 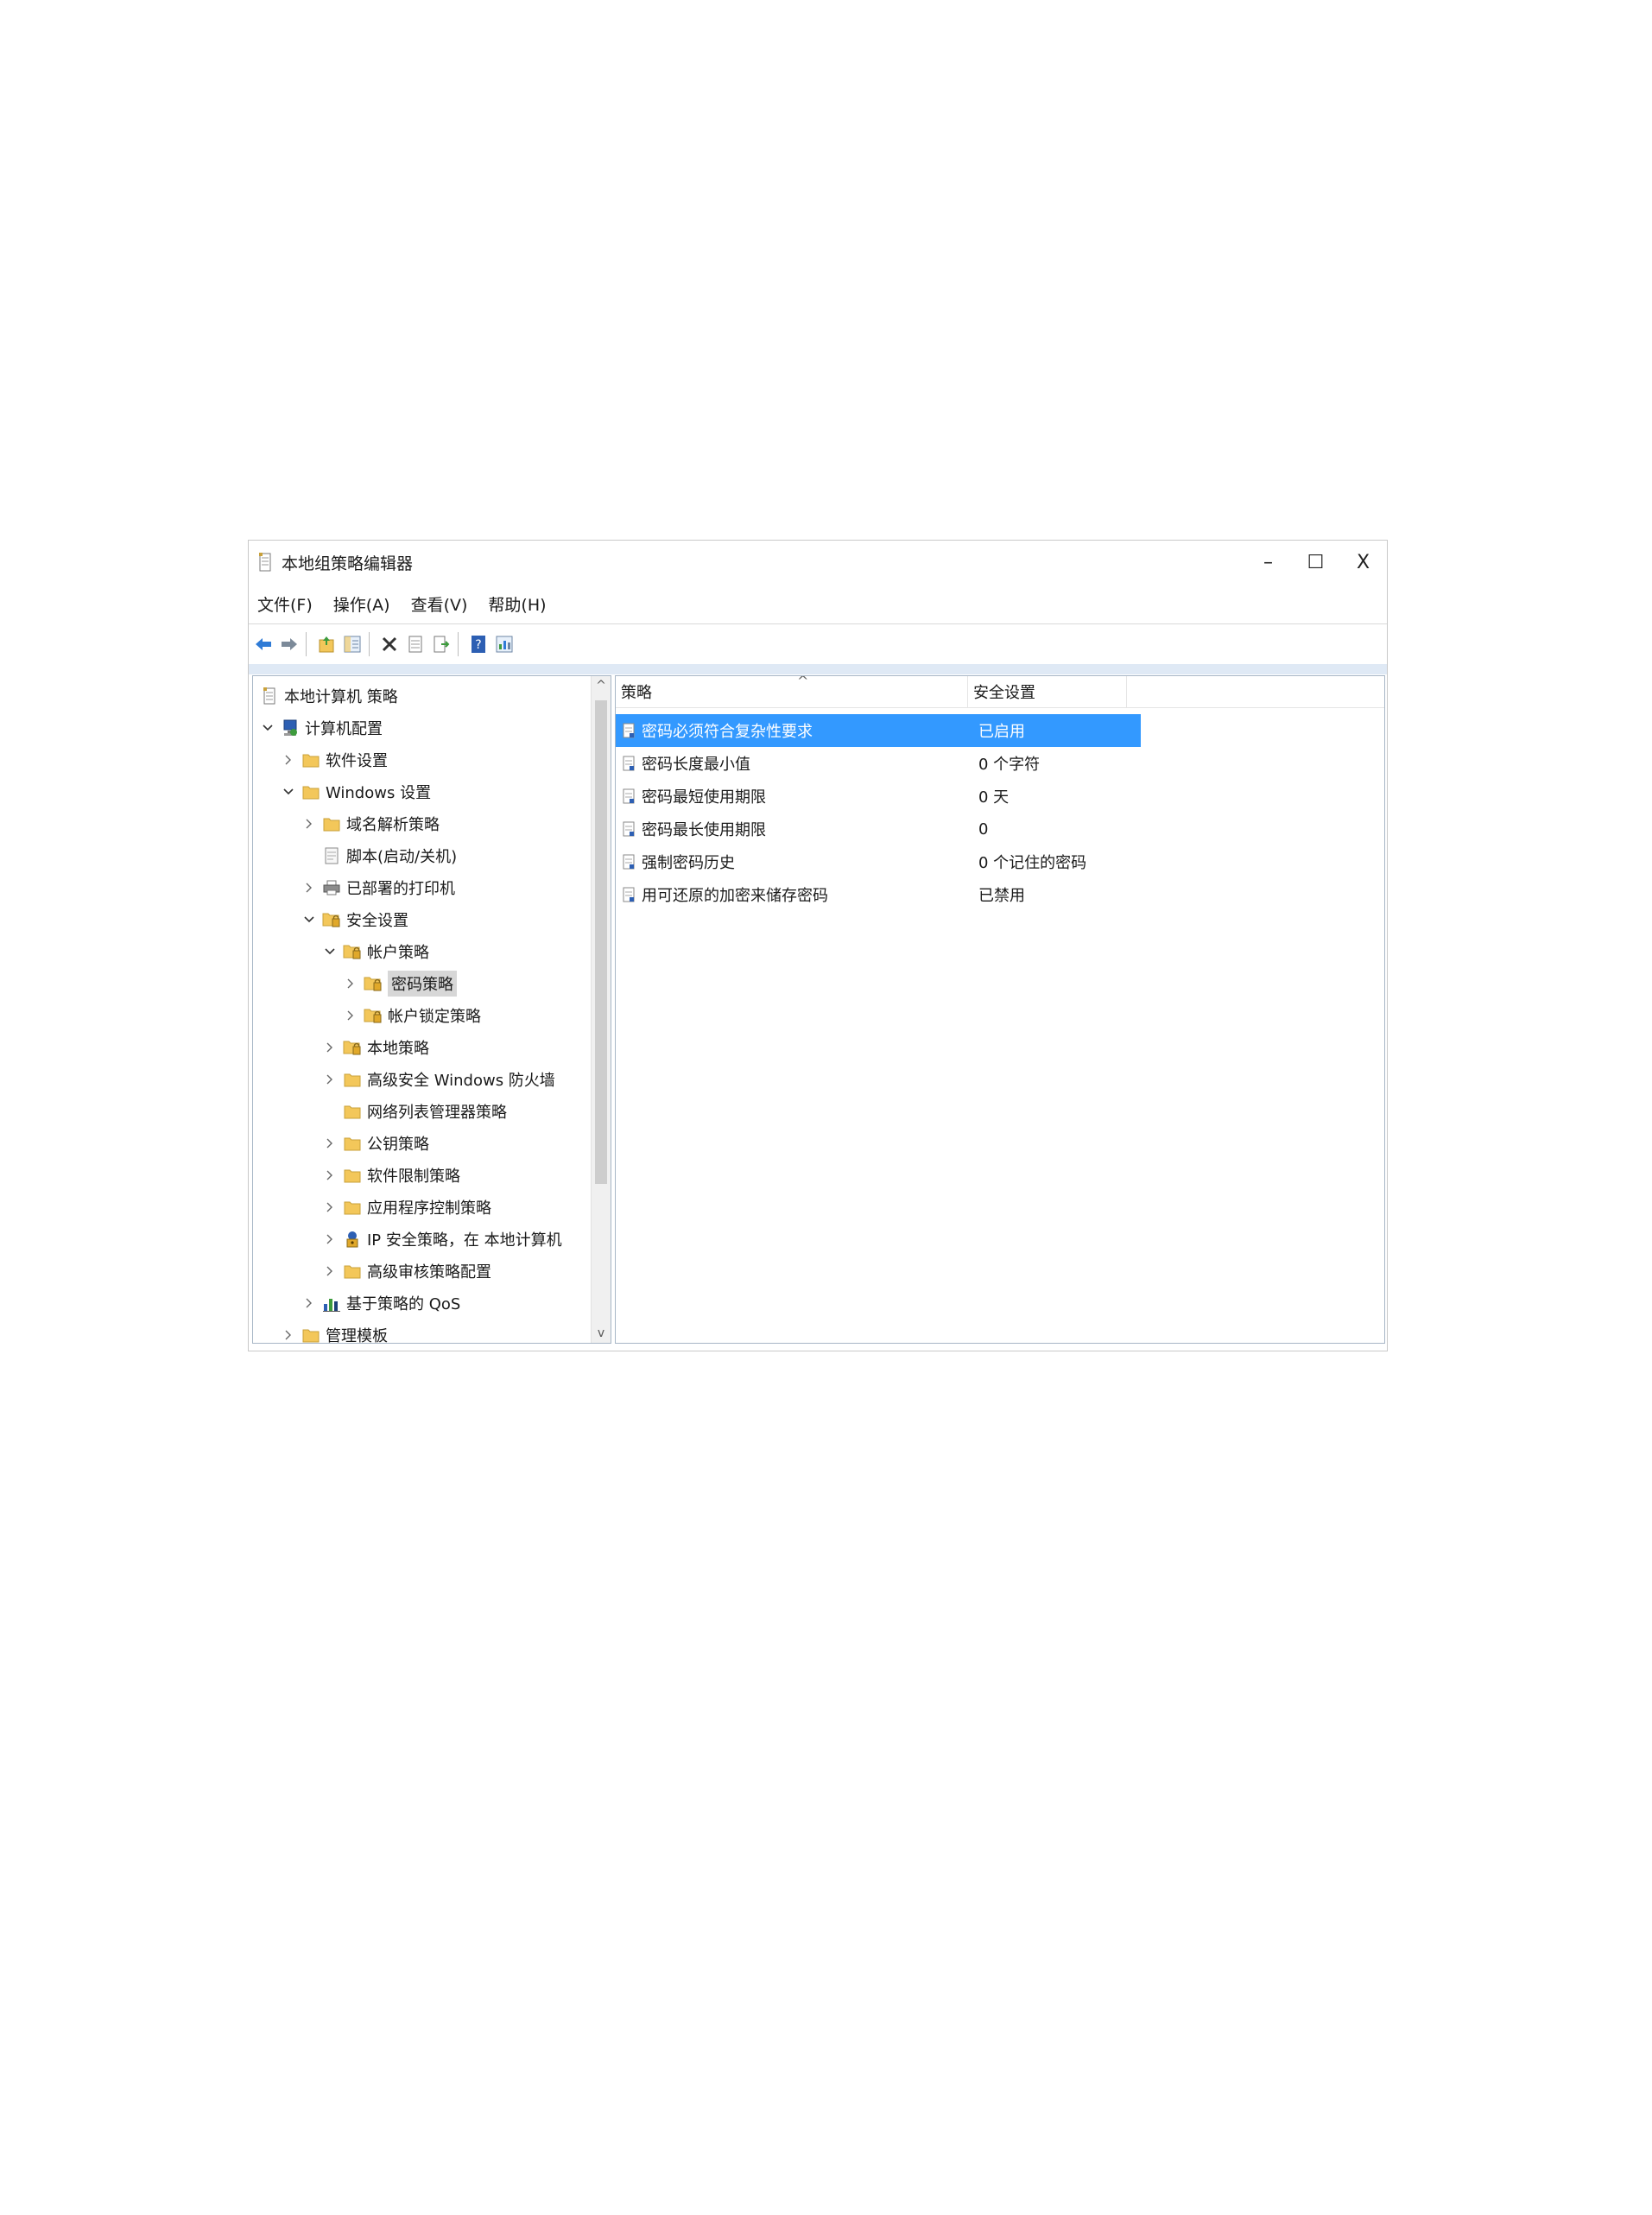 I want to click on forward-arrow-icon, so click(x=289, y=644).